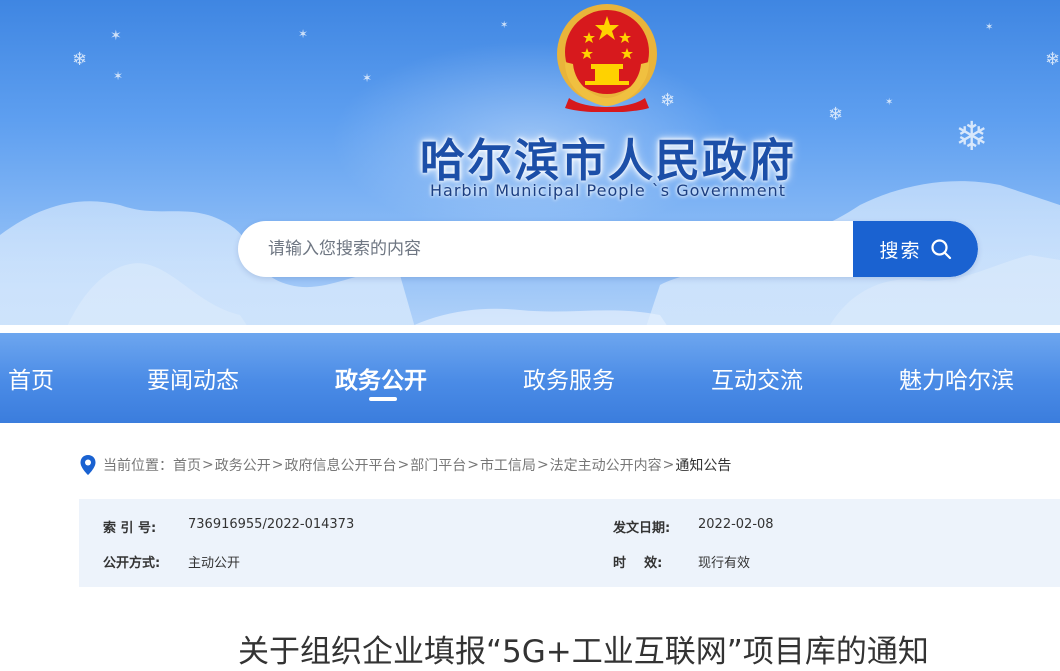  What do you see at coordinates (193, 378) in the screenshot?
I see `nav-item-news: 要闻动态` at bounding box center [193, 378].